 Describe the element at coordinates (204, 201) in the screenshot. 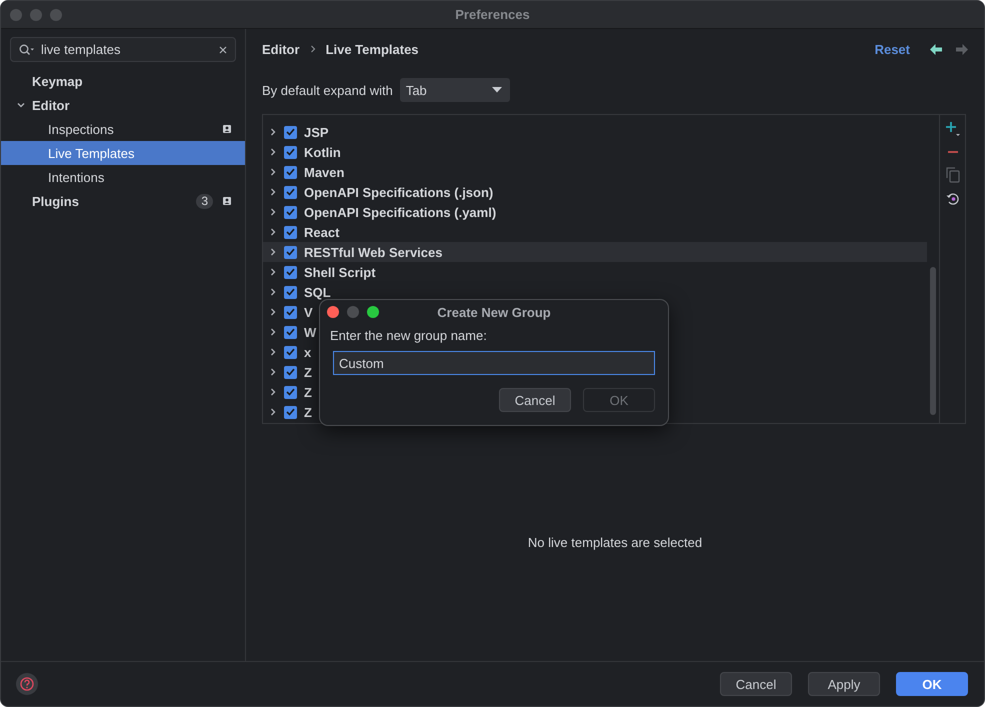

I see `count-badge: 3` at that location.